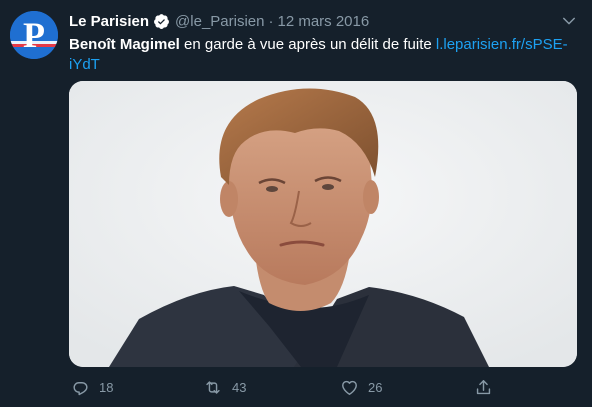 The image size is (592, 407). What do you see at coordinates (349, 387) in the screenshot?
I see `like-icon` at bounding box center [349, 387].